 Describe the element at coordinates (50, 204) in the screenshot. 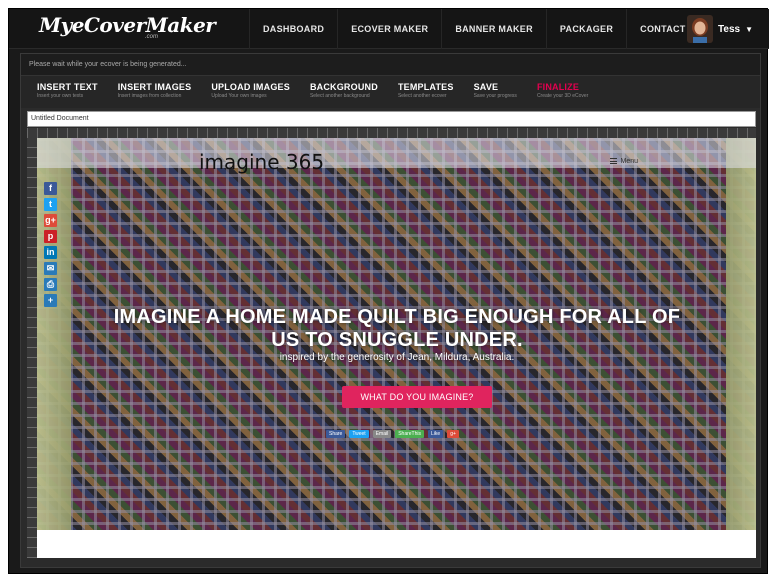

I see `twitter-icon: t` at that location.